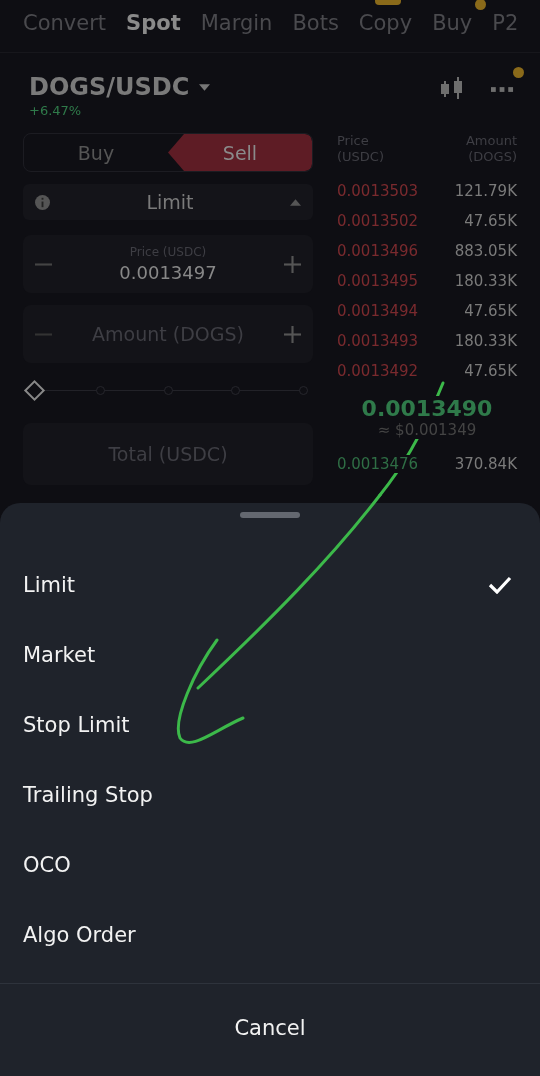 The width and height of the screenshot is (540, 1076). Describe the element at coordinates (385, 23) in the screenshot. I see `market-tab: Copy` at that location.